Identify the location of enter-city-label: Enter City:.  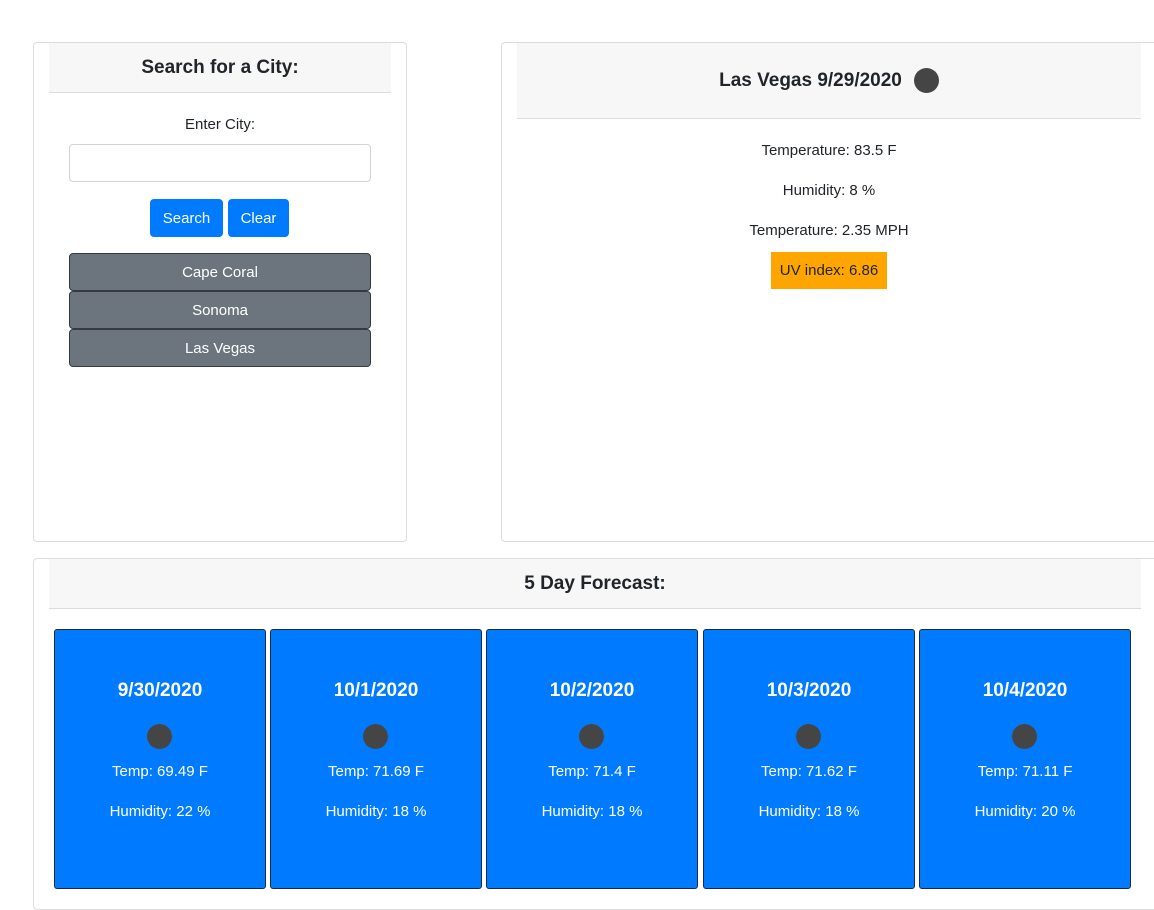
(220, 124).